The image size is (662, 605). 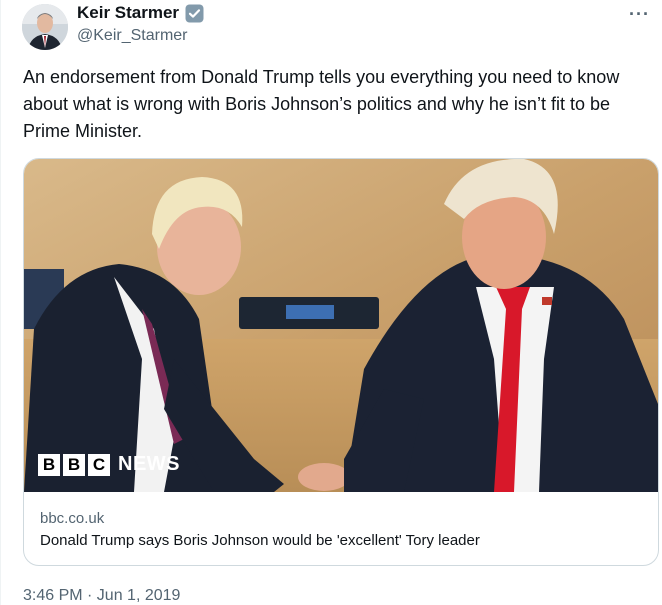 I want to click on card-domain: bbc.co.uk, so click(x=72, y=518).